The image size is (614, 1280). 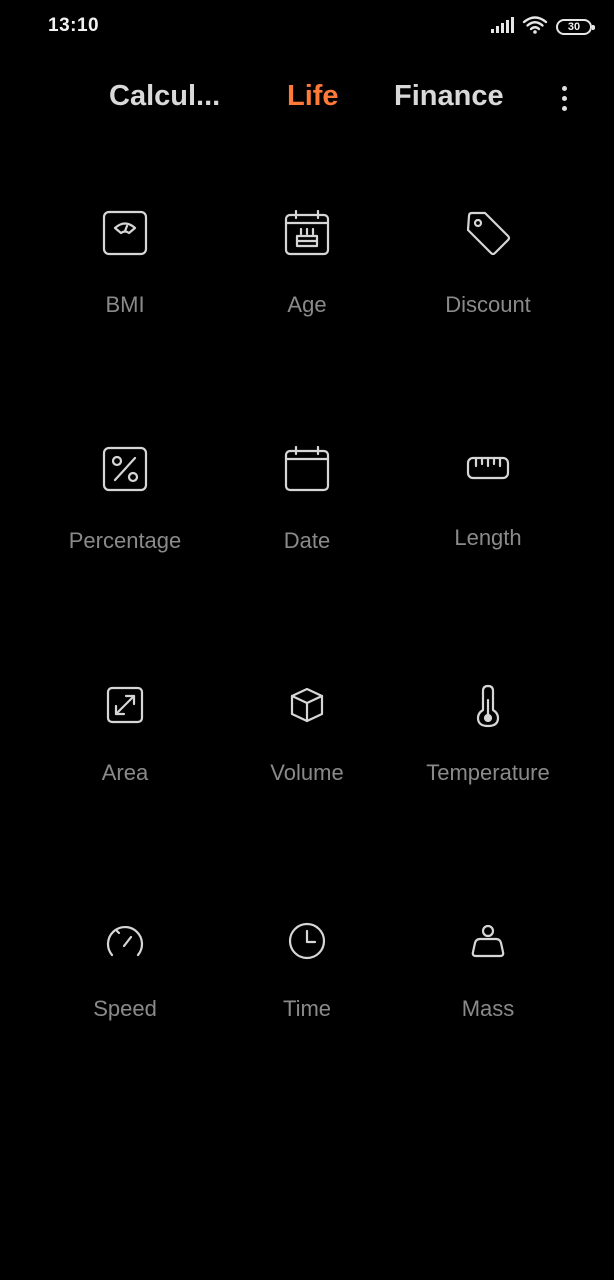 I want to click on tool-label: Area, so click(x=125, y=772).